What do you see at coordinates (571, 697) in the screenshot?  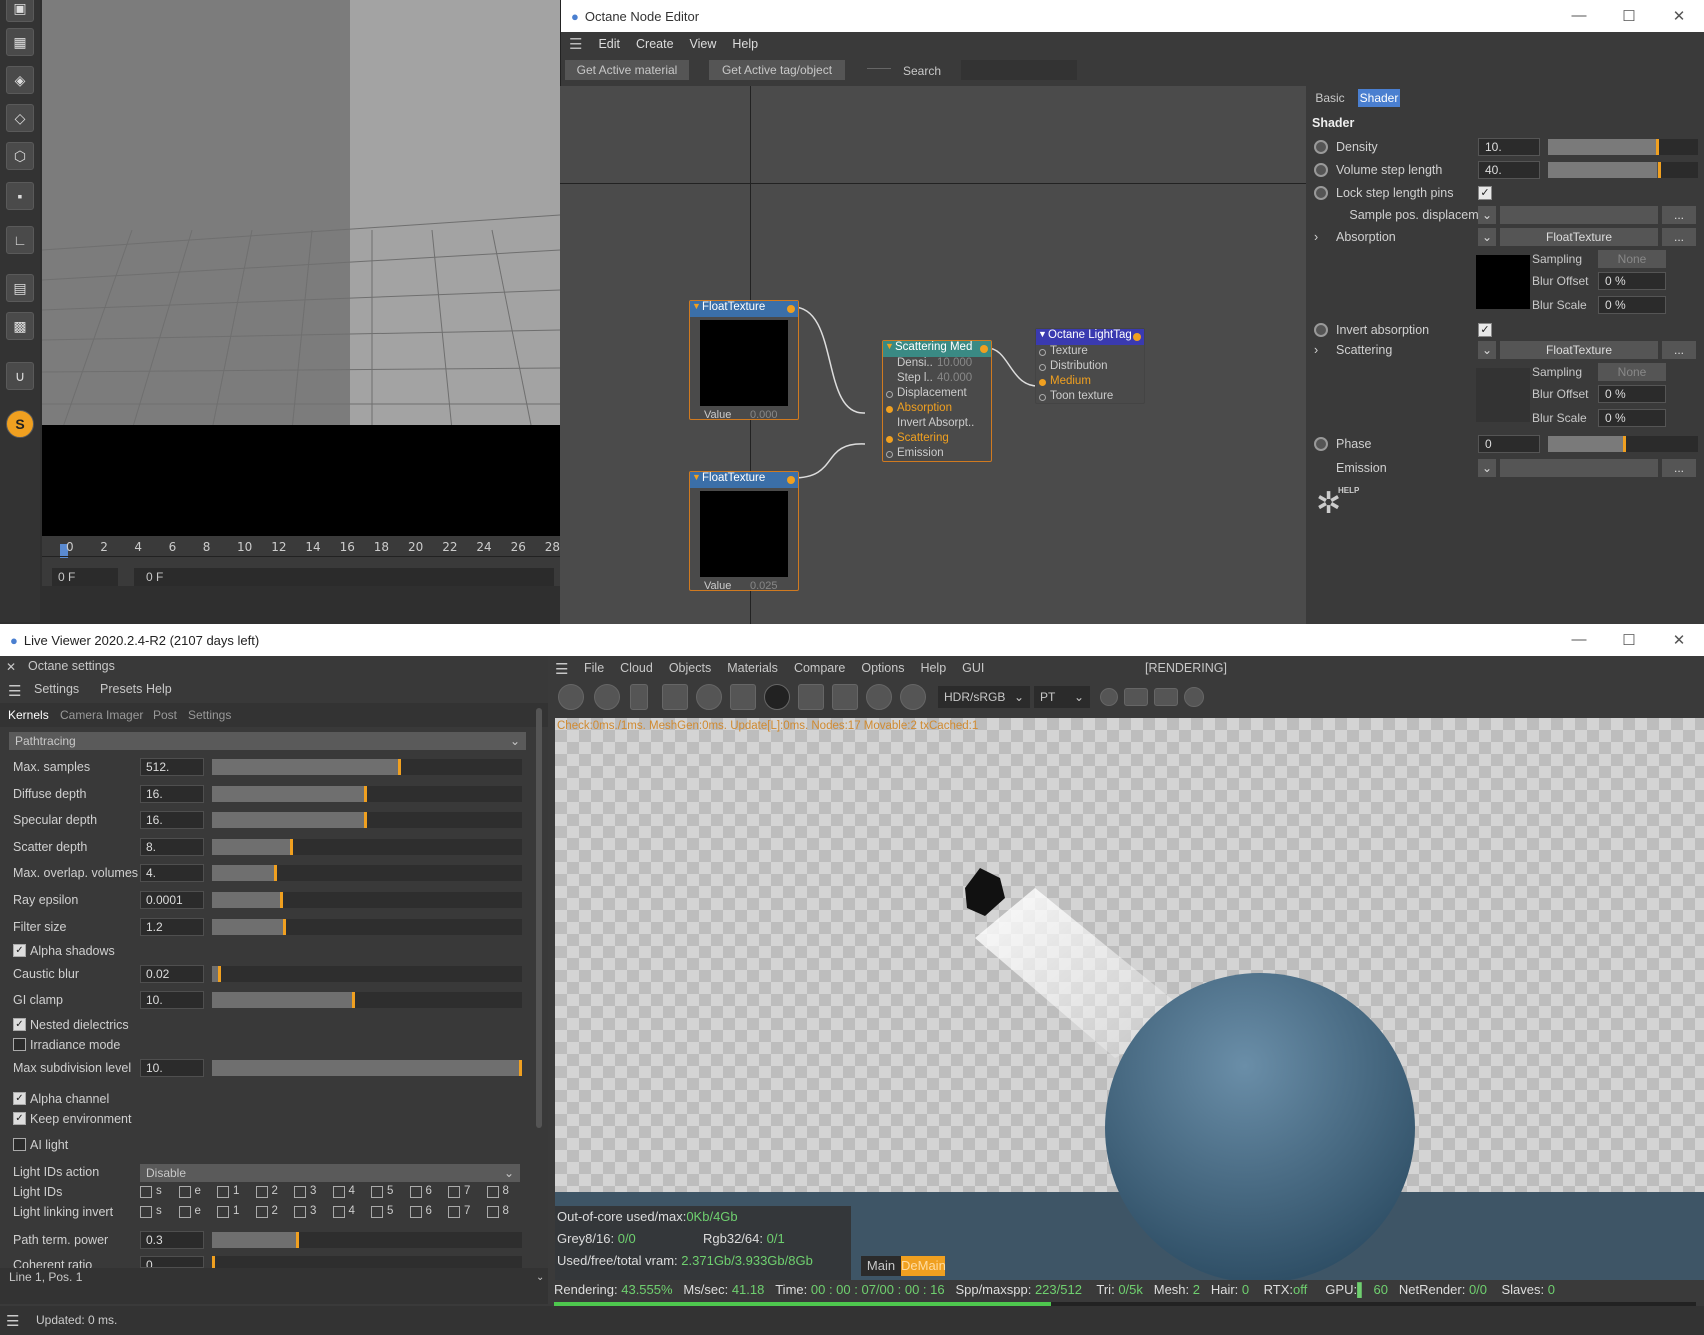 I see `send-scene-icon` at bounding box center [571, 697].